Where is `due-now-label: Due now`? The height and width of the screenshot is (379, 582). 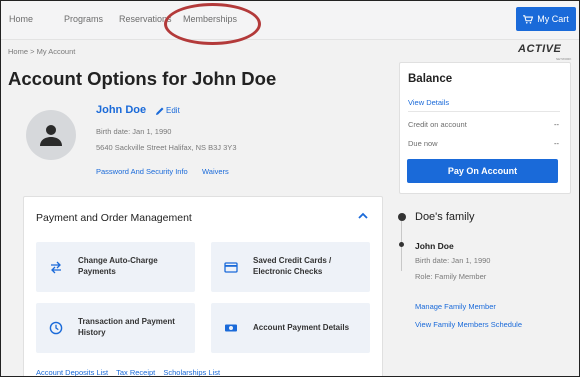 due-now-label: Due now is located at coordinates (423, 143).